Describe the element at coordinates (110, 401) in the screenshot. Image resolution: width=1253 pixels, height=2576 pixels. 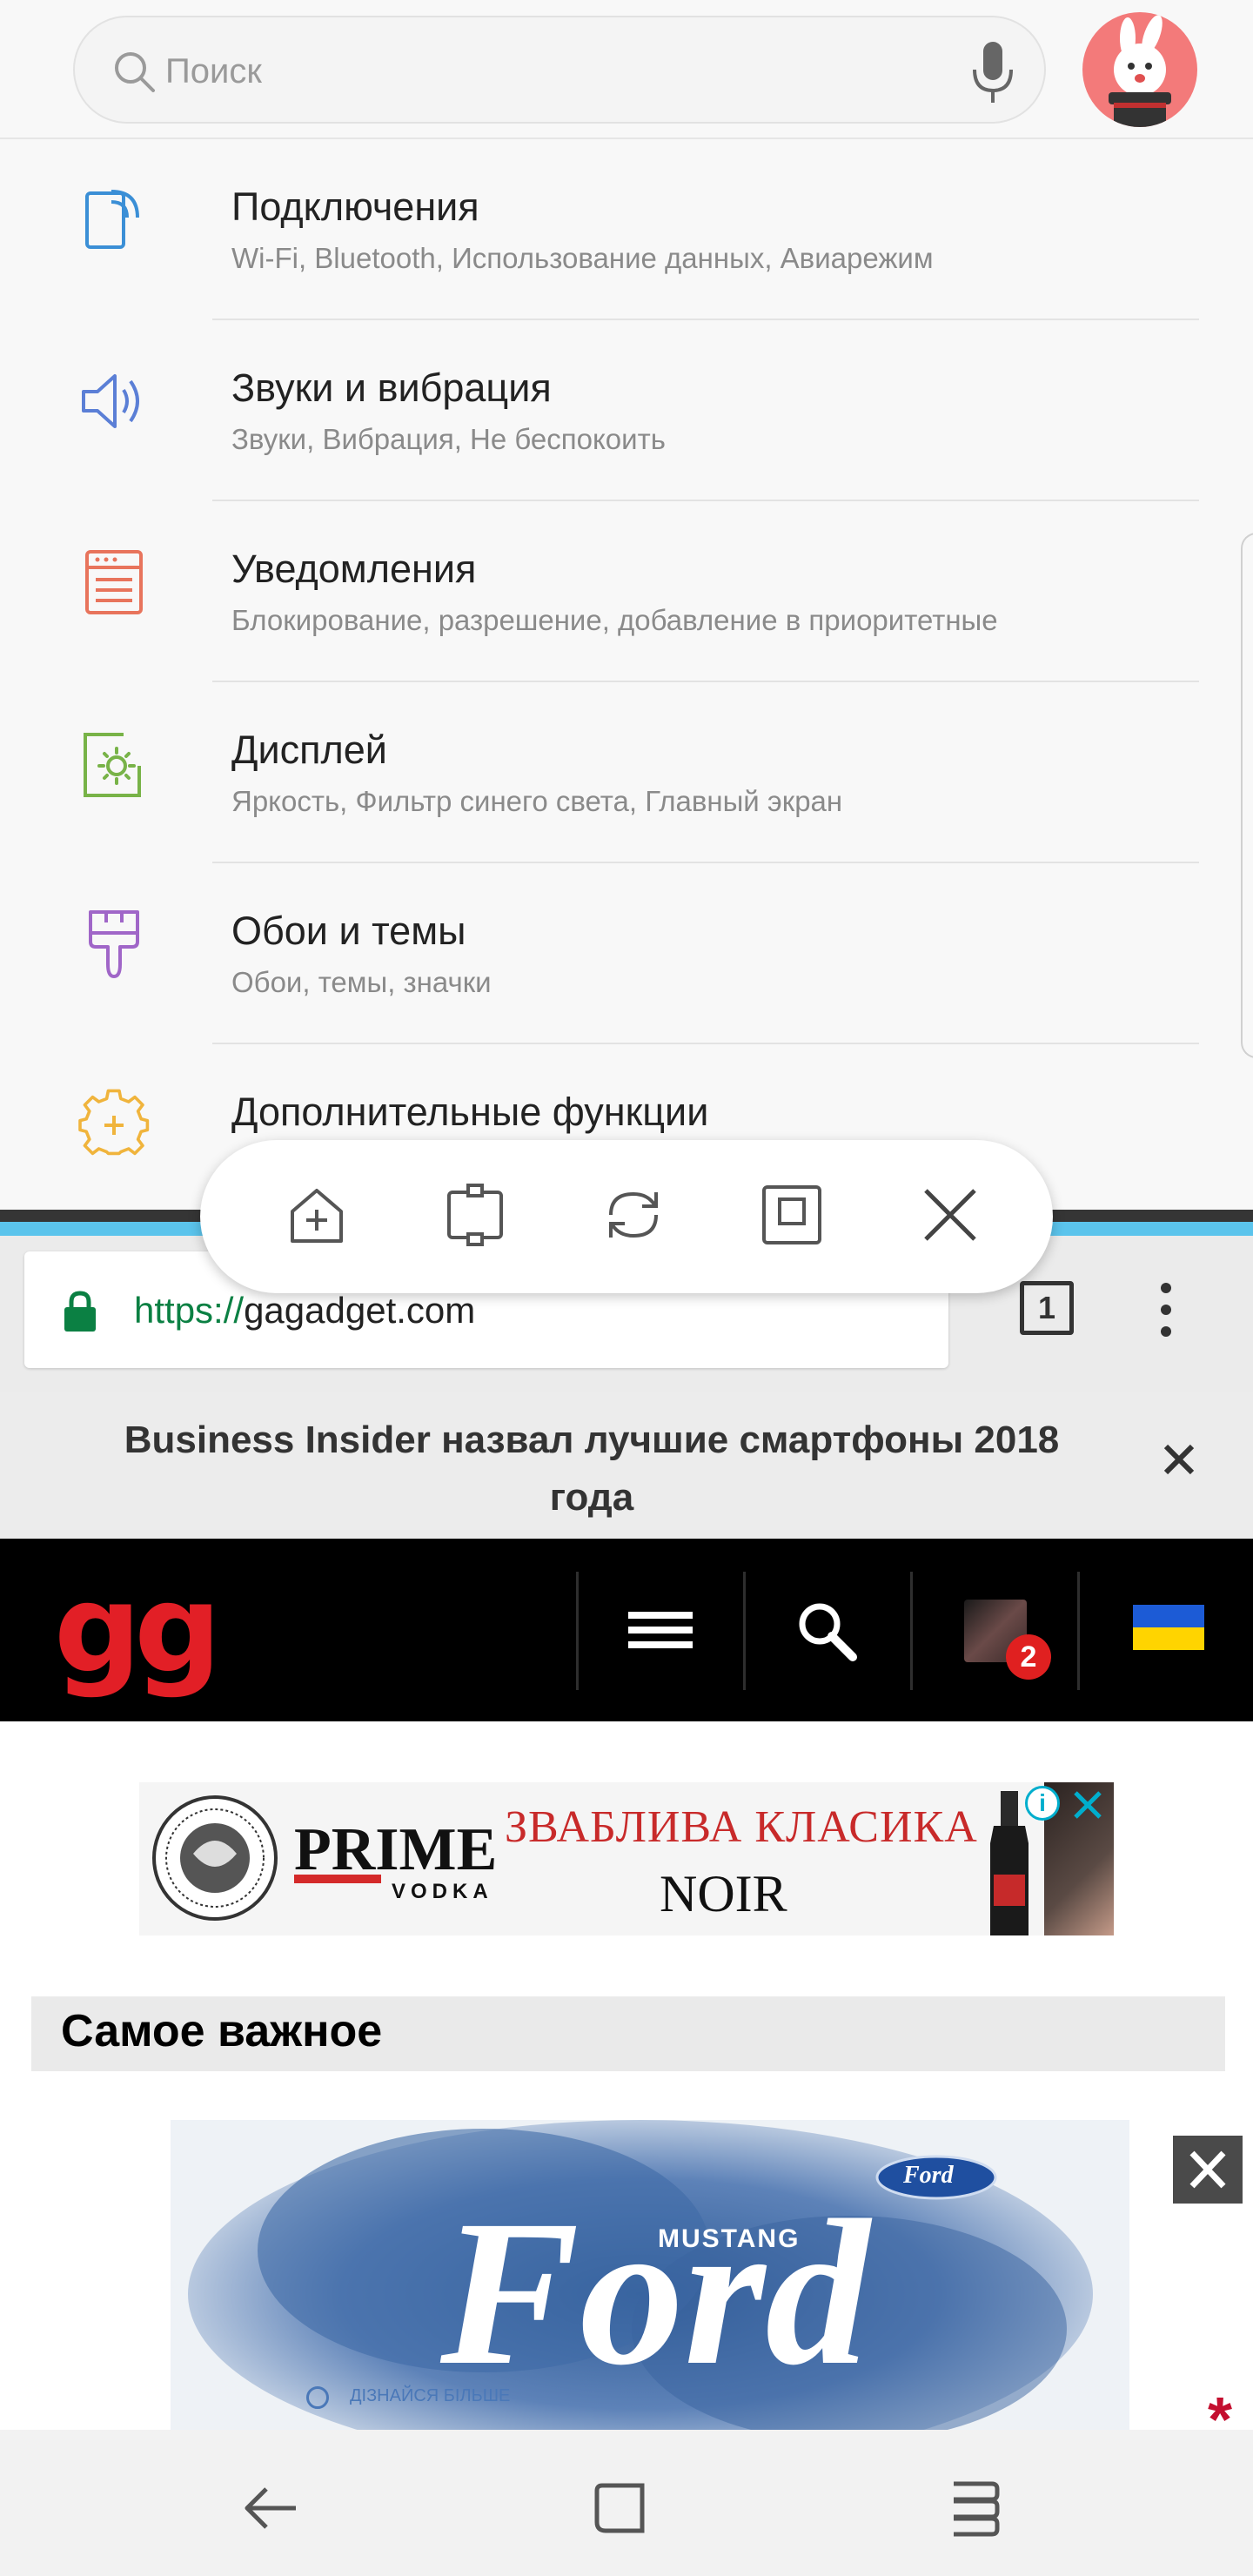
I see `sound-icon` at that location.